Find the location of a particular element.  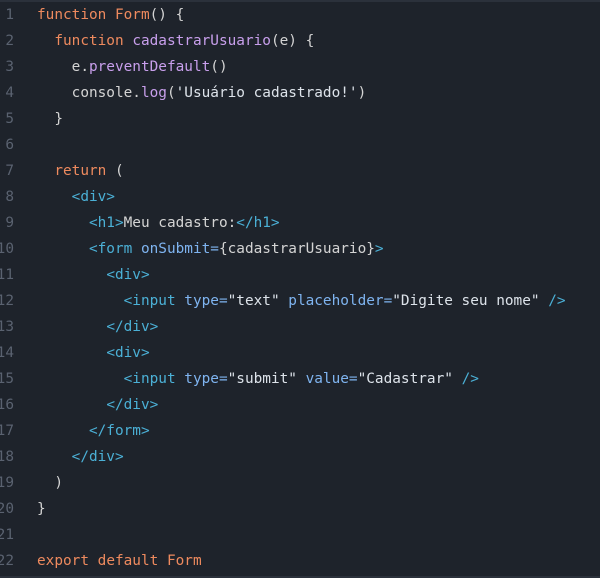

code-text: export default Form is located at coordinates (119, 561).